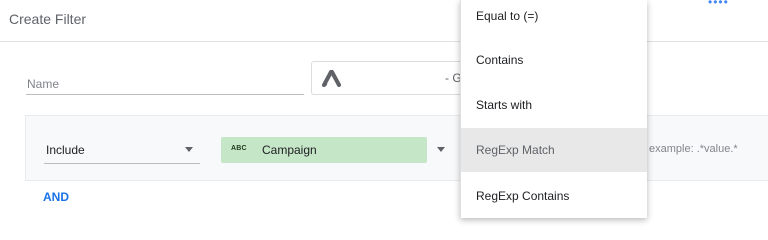 This screenshot has width=768, height=240. I want to click on include-select: Include, so click(122, 150).